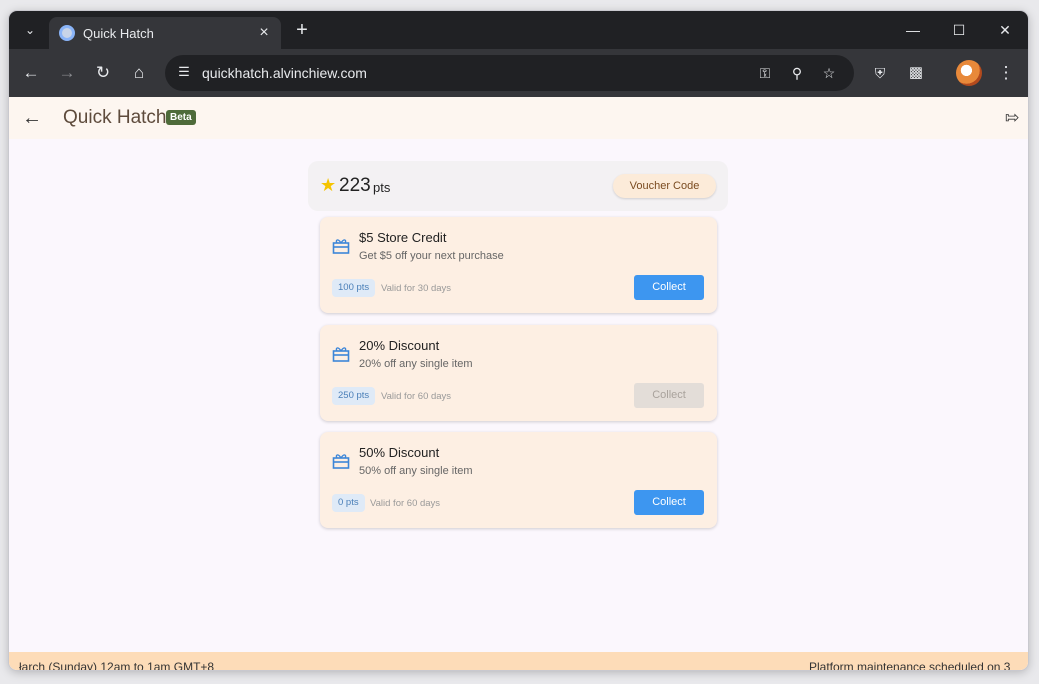  I want to click on tab-strip: ⌄ Quick Hatch × + — ☐ ✕, so click(518, 30).